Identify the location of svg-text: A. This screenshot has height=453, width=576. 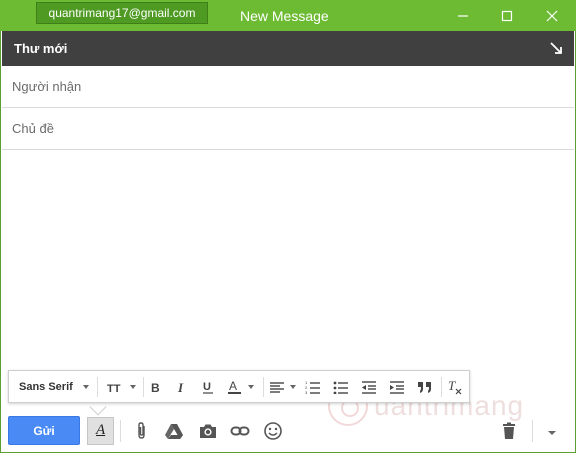
(233, 386).